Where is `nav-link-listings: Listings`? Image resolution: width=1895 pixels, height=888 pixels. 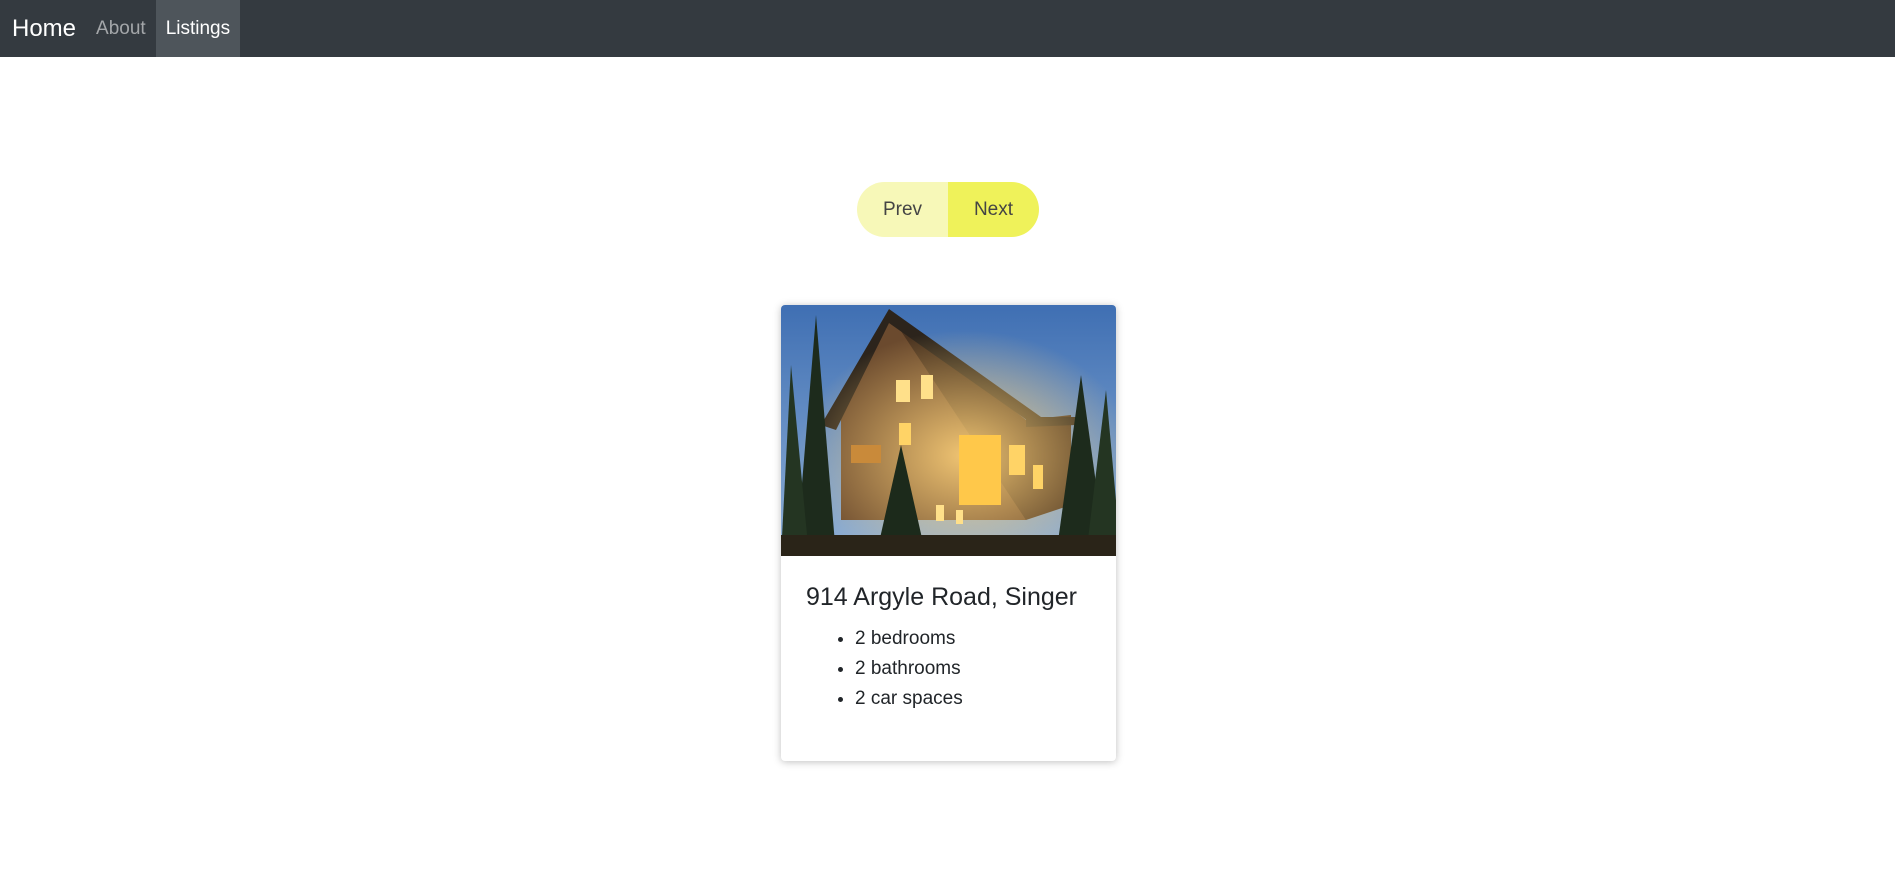 nav-link-listings: Listings is located at coordinates (198, 28).